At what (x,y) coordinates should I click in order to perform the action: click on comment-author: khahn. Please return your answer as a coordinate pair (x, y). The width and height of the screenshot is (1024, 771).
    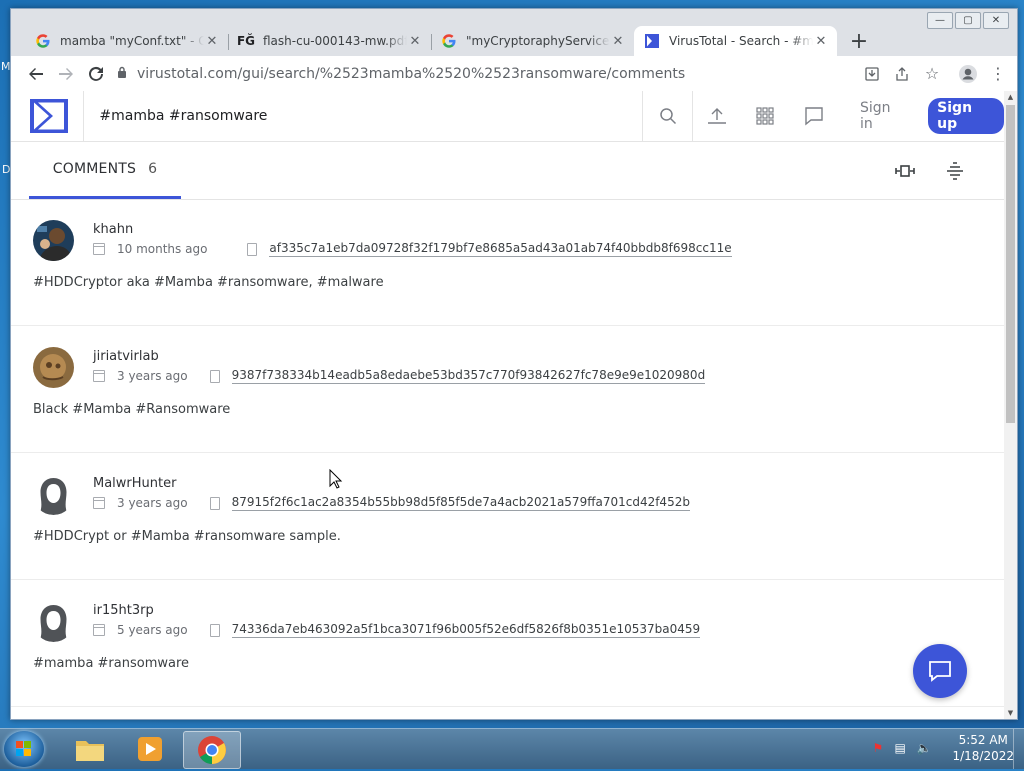
    Looking at the image, I should click on (113, 229).